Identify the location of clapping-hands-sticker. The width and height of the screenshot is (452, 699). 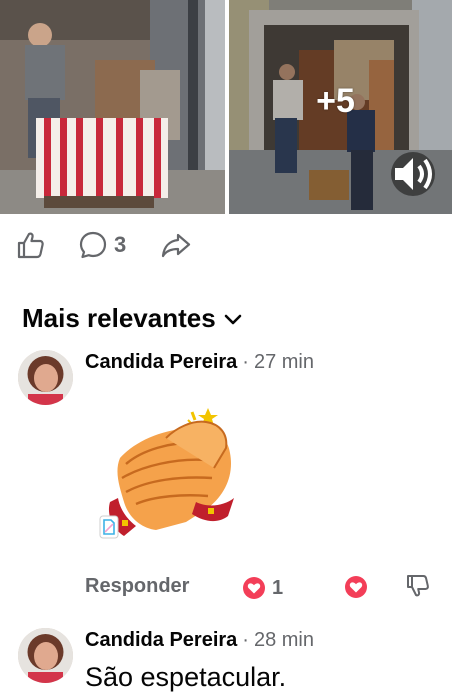
(176, 478).